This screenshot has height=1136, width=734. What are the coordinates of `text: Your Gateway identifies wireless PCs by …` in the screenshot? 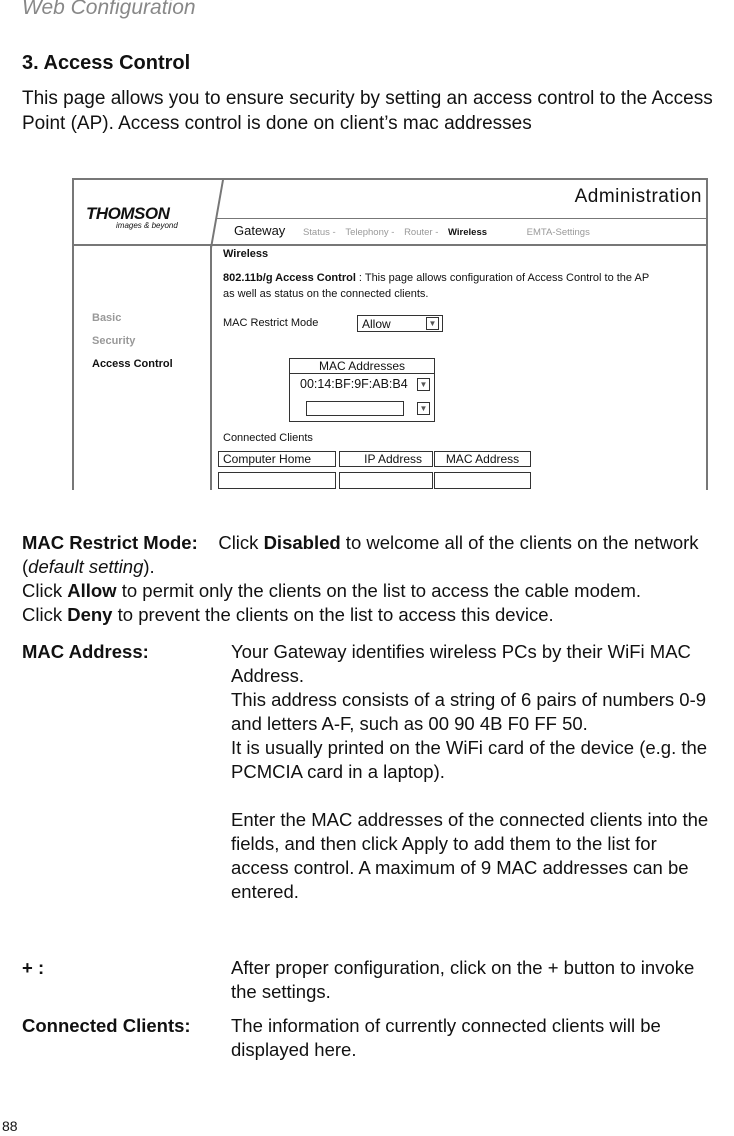 It's located at (461, 663).